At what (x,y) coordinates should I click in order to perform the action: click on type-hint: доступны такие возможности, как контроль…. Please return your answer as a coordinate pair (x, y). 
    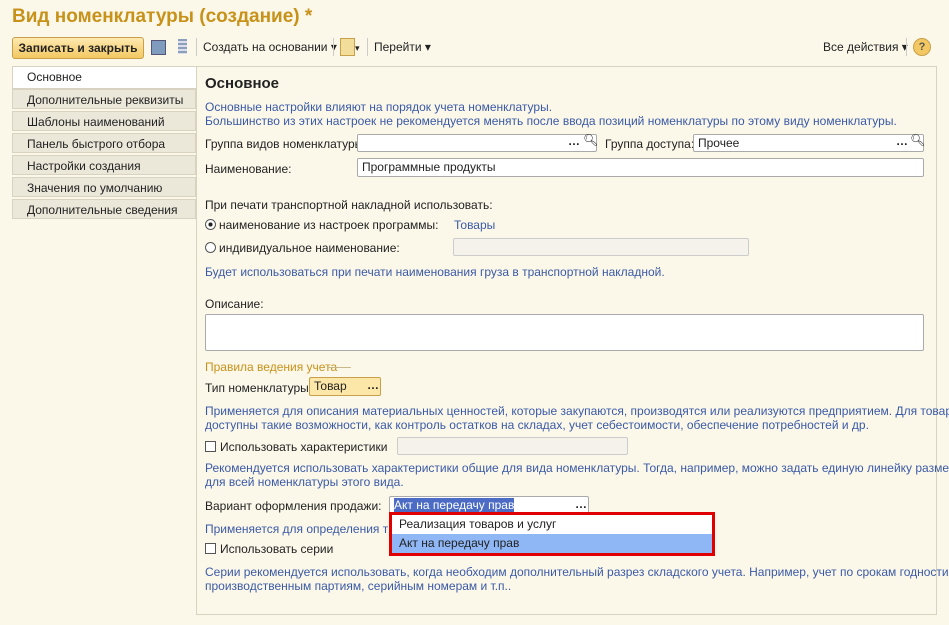
    Looking at the image, I should click on (537, 425).